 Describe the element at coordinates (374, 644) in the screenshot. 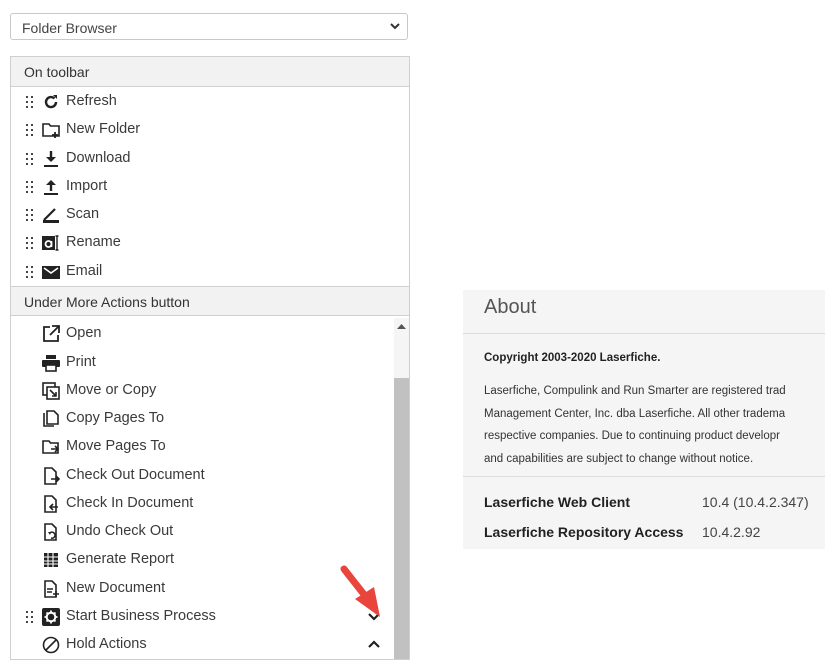

I see `chevron-up-icon` at that location.